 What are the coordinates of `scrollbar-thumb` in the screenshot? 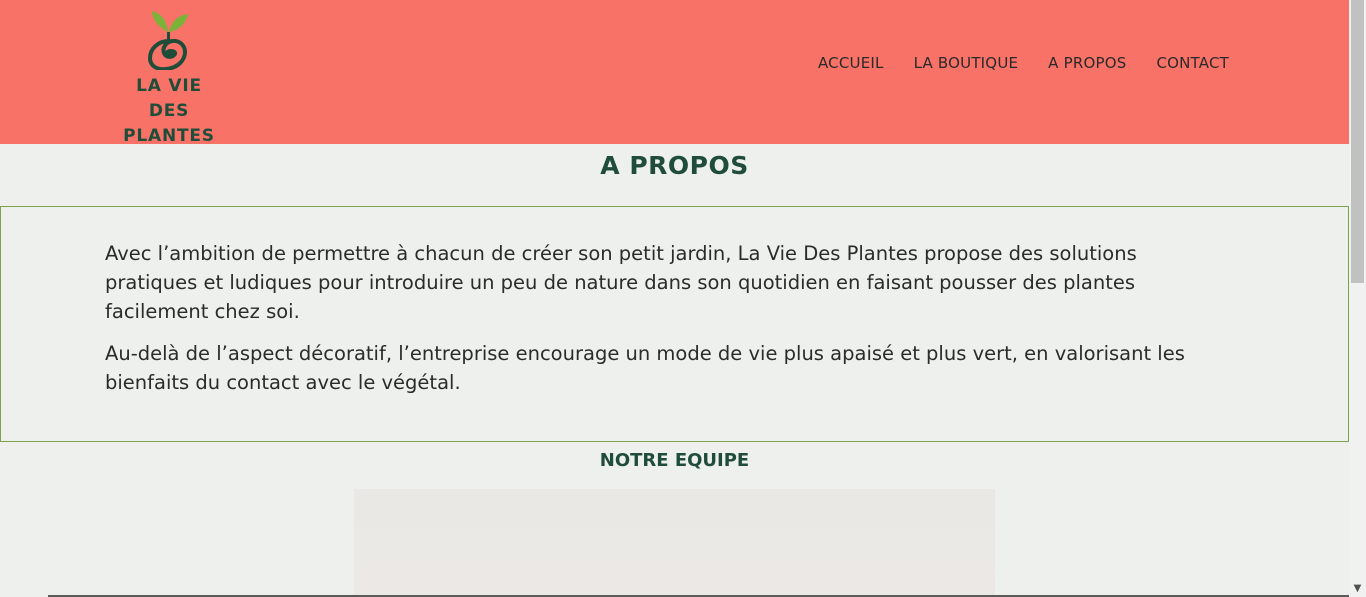 It's located at (1357, 141).